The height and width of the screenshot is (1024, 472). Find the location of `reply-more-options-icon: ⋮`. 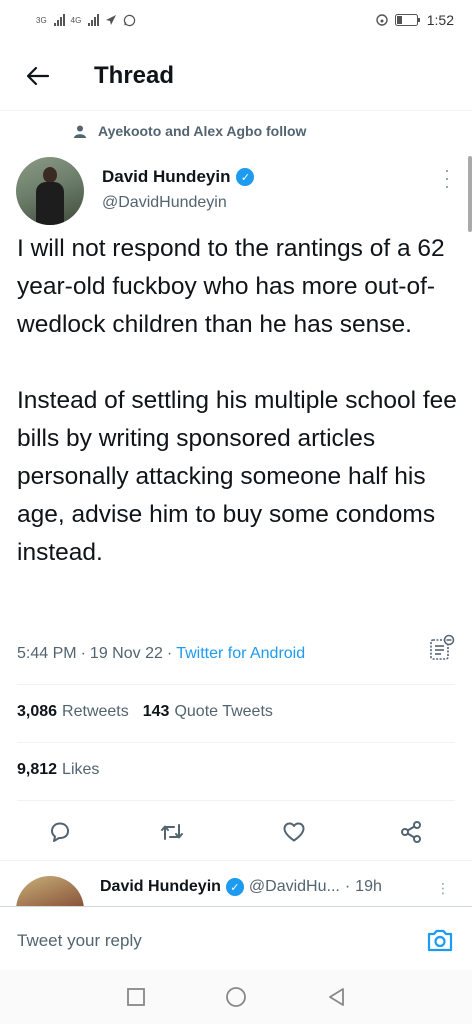

reply-more-options-icon: ⋮ is located at coordinates (443, 888).